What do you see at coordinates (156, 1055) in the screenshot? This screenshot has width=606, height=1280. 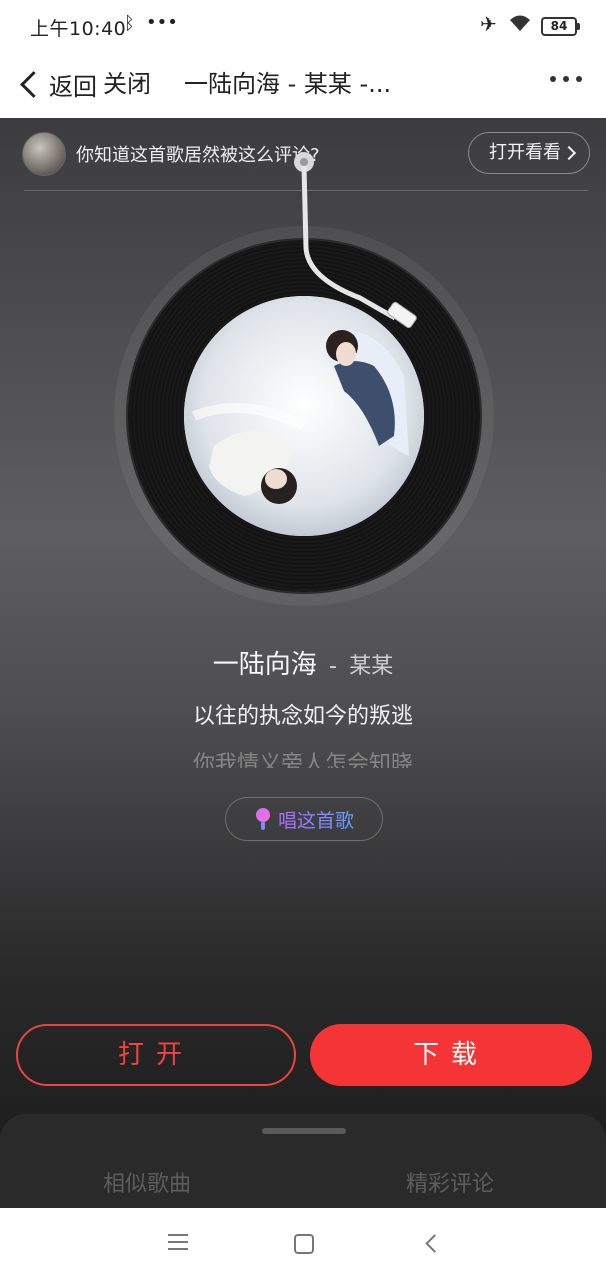 I see `open-app-button: 打开` at bounding box center [156, 1055].